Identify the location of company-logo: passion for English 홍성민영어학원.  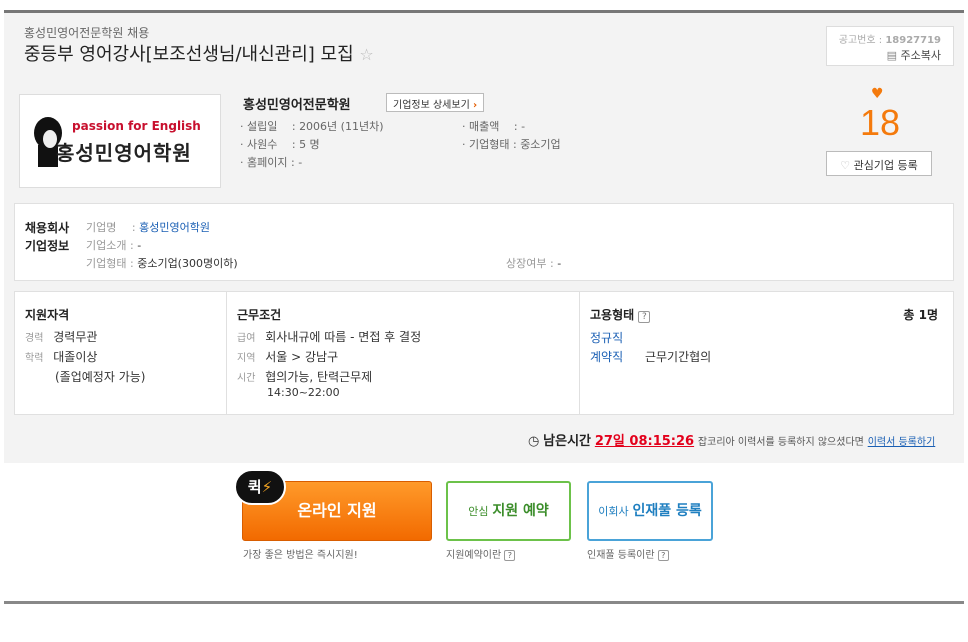
(120, 141).